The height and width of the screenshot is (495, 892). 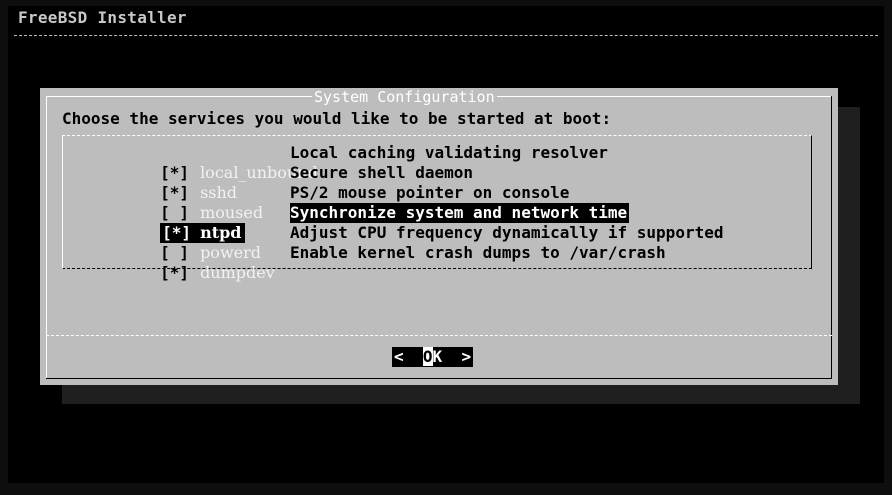 What do you see at coordinates (237, 272) in the screenshot?
I see `service-name: dumpdev` at bounding box center [237, 272].